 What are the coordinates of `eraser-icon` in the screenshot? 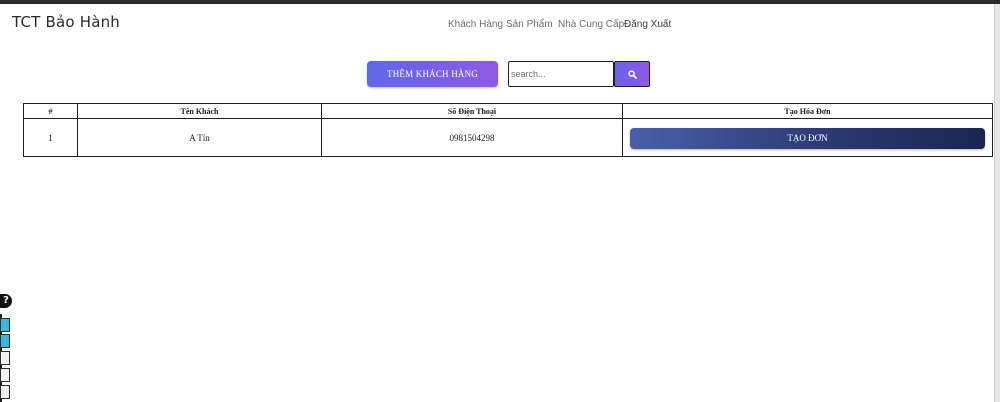 It's located at (5, 392).